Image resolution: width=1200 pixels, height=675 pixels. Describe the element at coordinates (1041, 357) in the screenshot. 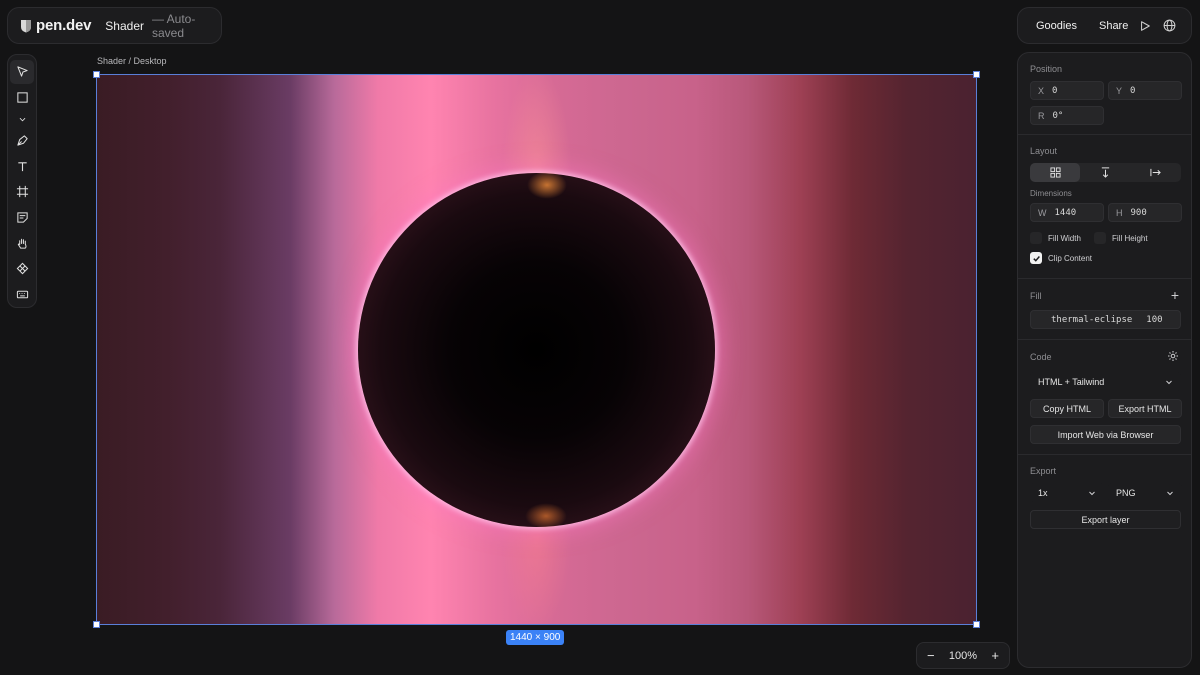

I see `code-title: Code` at that location.